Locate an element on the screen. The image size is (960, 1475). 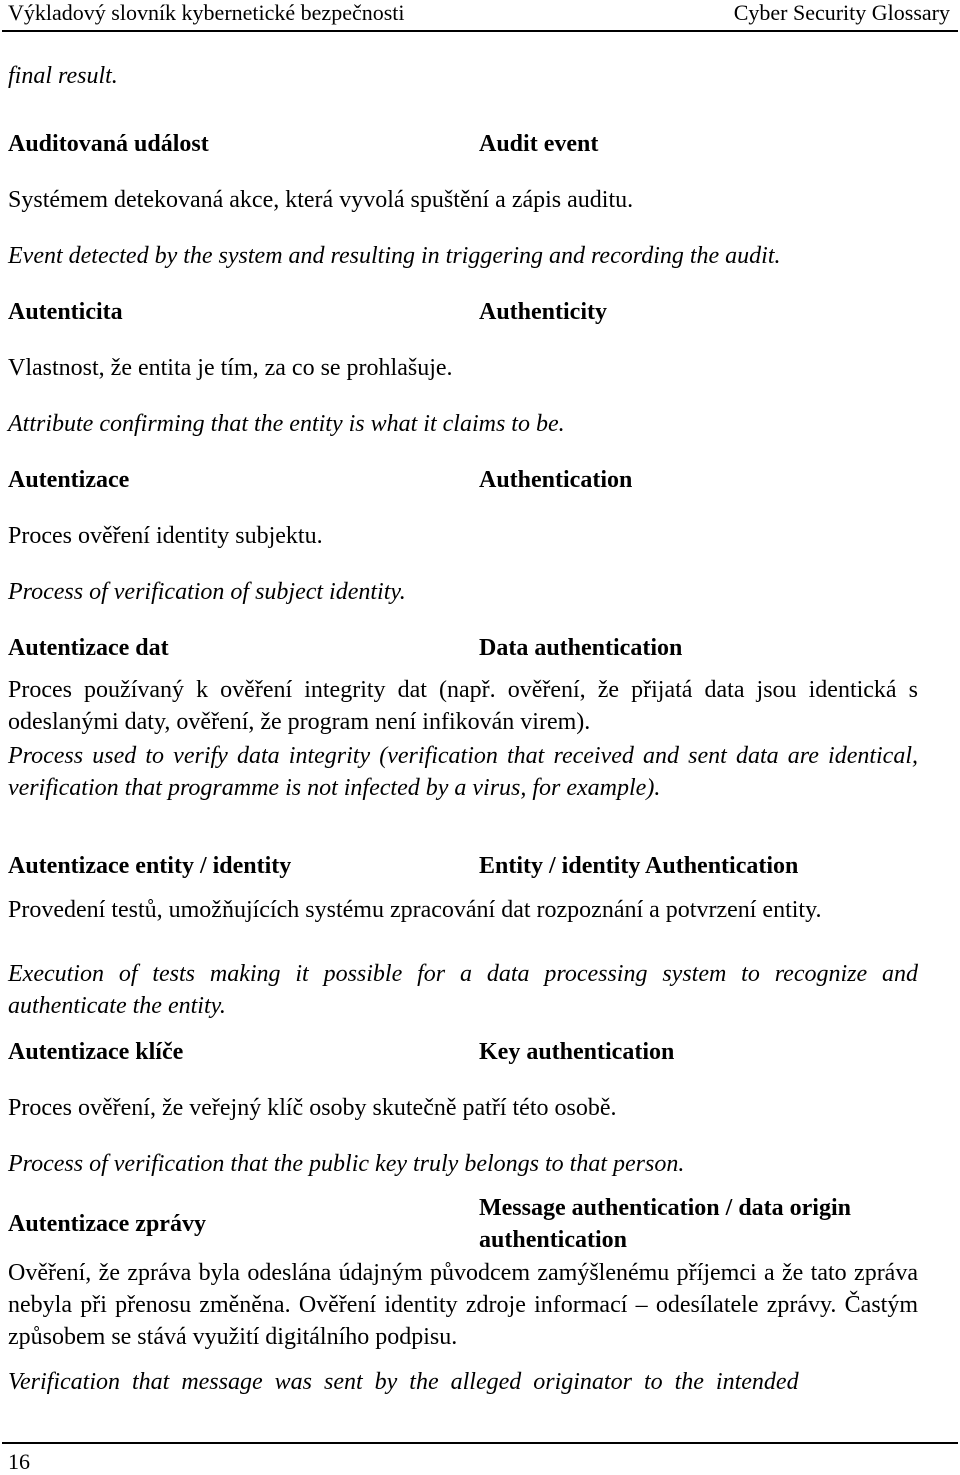
term-en-line2: authentication is located at coordinates (553, 1240).